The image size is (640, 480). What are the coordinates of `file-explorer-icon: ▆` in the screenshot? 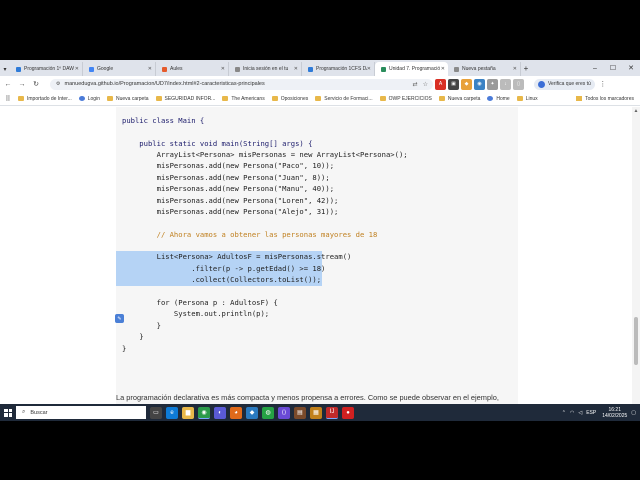 It's located at (188, 412).